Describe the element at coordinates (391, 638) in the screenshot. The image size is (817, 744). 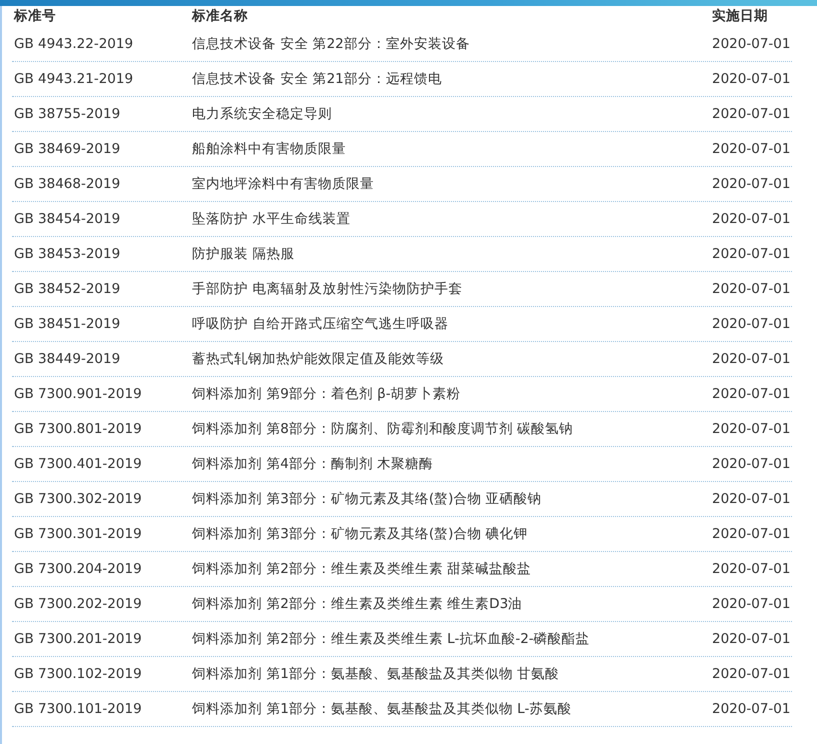
I see `table-cell: 饲料添加剂 第2部分：维生素及类维生素 L-抗坏血酸-2-磷酸酯盐` at that location.